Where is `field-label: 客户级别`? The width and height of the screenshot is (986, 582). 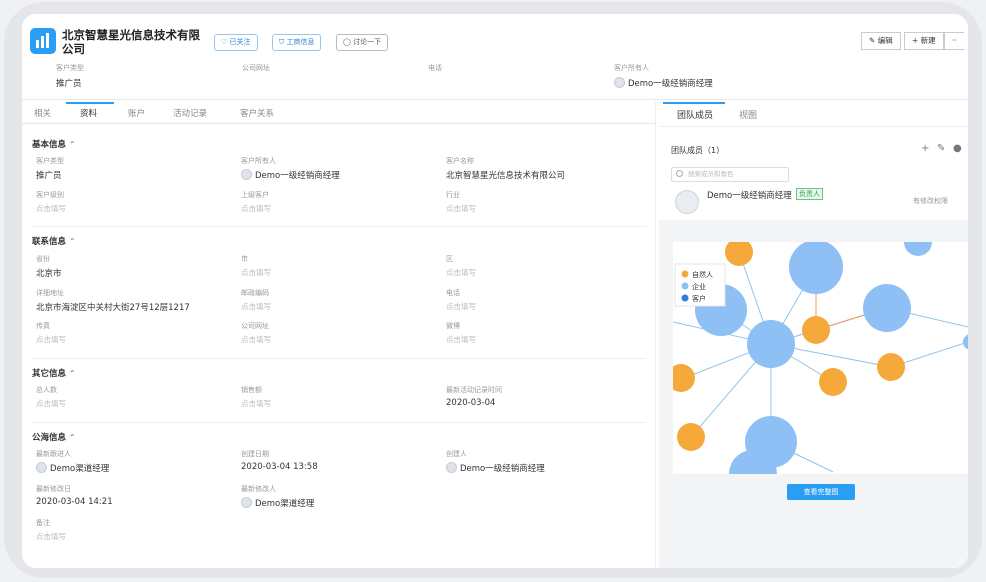
field-label: 客户级别 is located at coordinates (50, 195).